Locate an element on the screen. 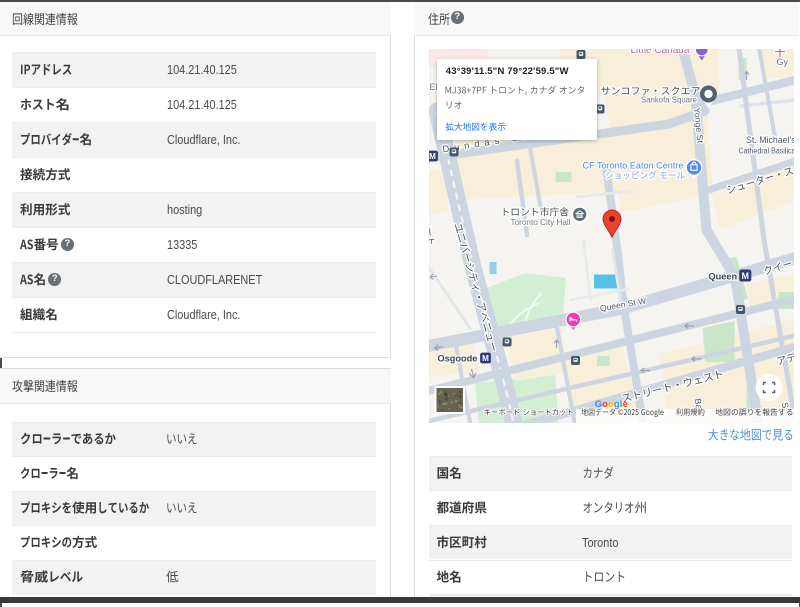 The height and width of the screenshot is (607, 800). svg-text: St. Michael's is located at coordinates (770, 140).